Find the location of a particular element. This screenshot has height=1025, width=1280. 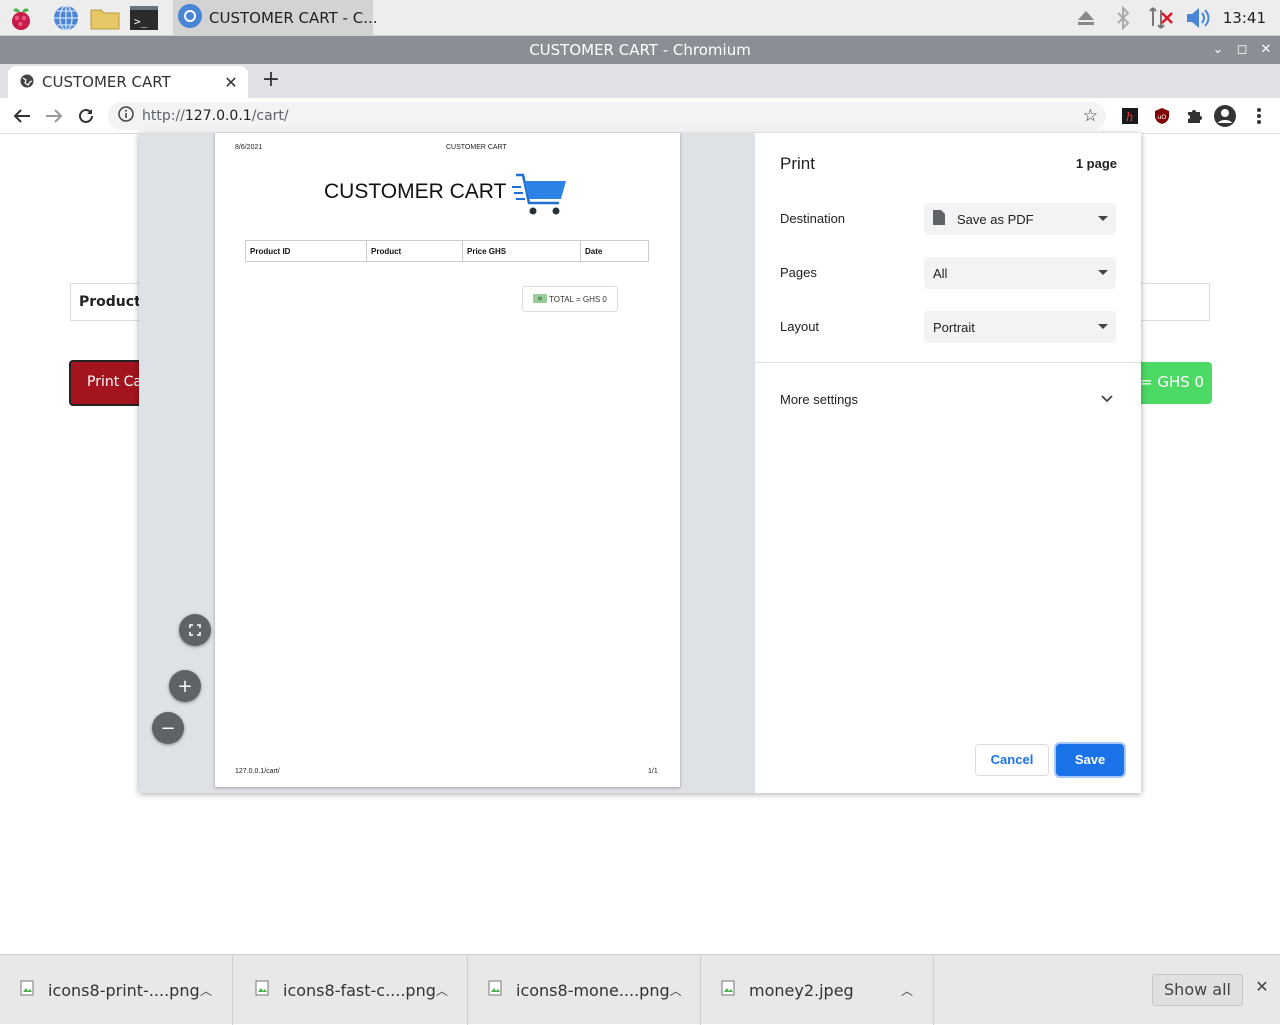

destination-select: Save as PDF is located at coordinates (1020, 219).